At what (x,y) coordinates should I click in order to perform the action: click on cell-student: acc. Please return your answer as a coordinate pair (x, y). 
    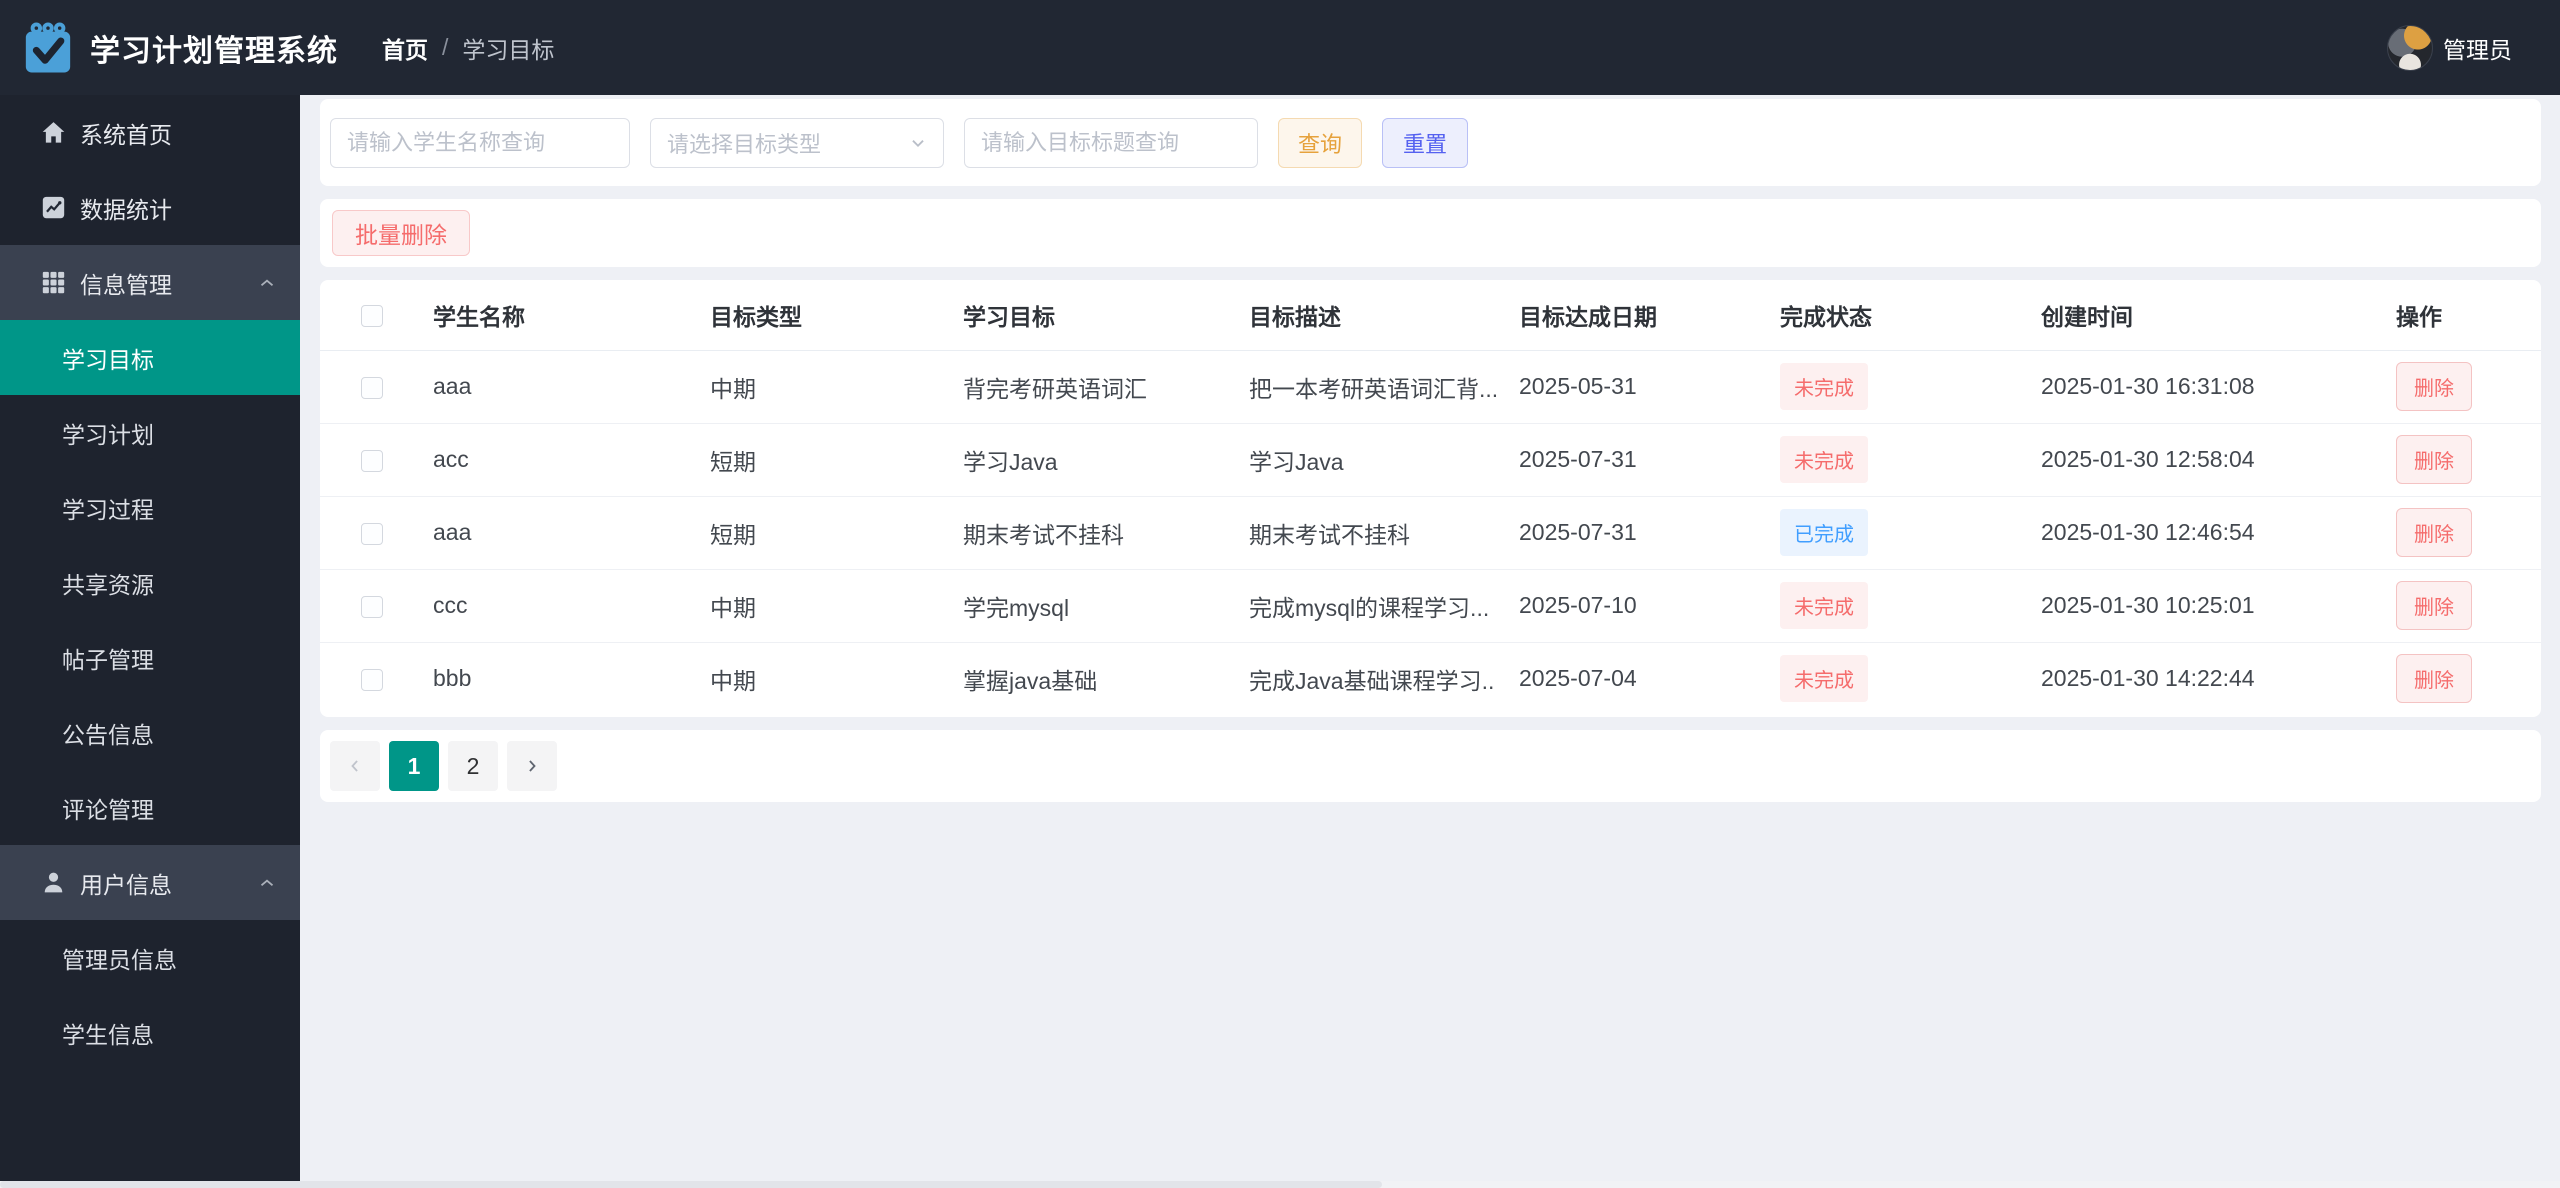
    Looking at the image, I should click on (548, 460).